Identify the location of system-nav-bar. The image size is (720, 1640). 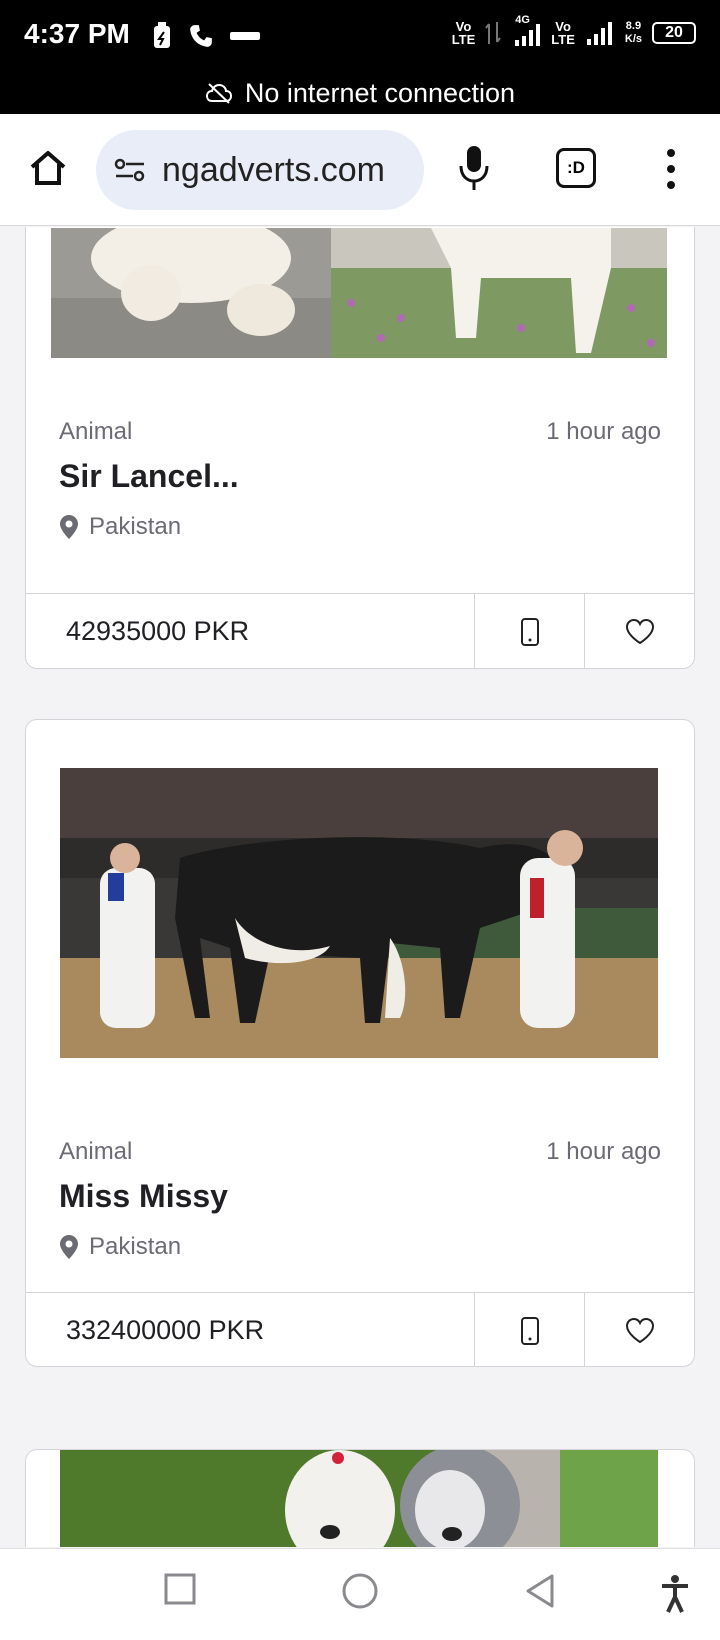
(360, 1594).